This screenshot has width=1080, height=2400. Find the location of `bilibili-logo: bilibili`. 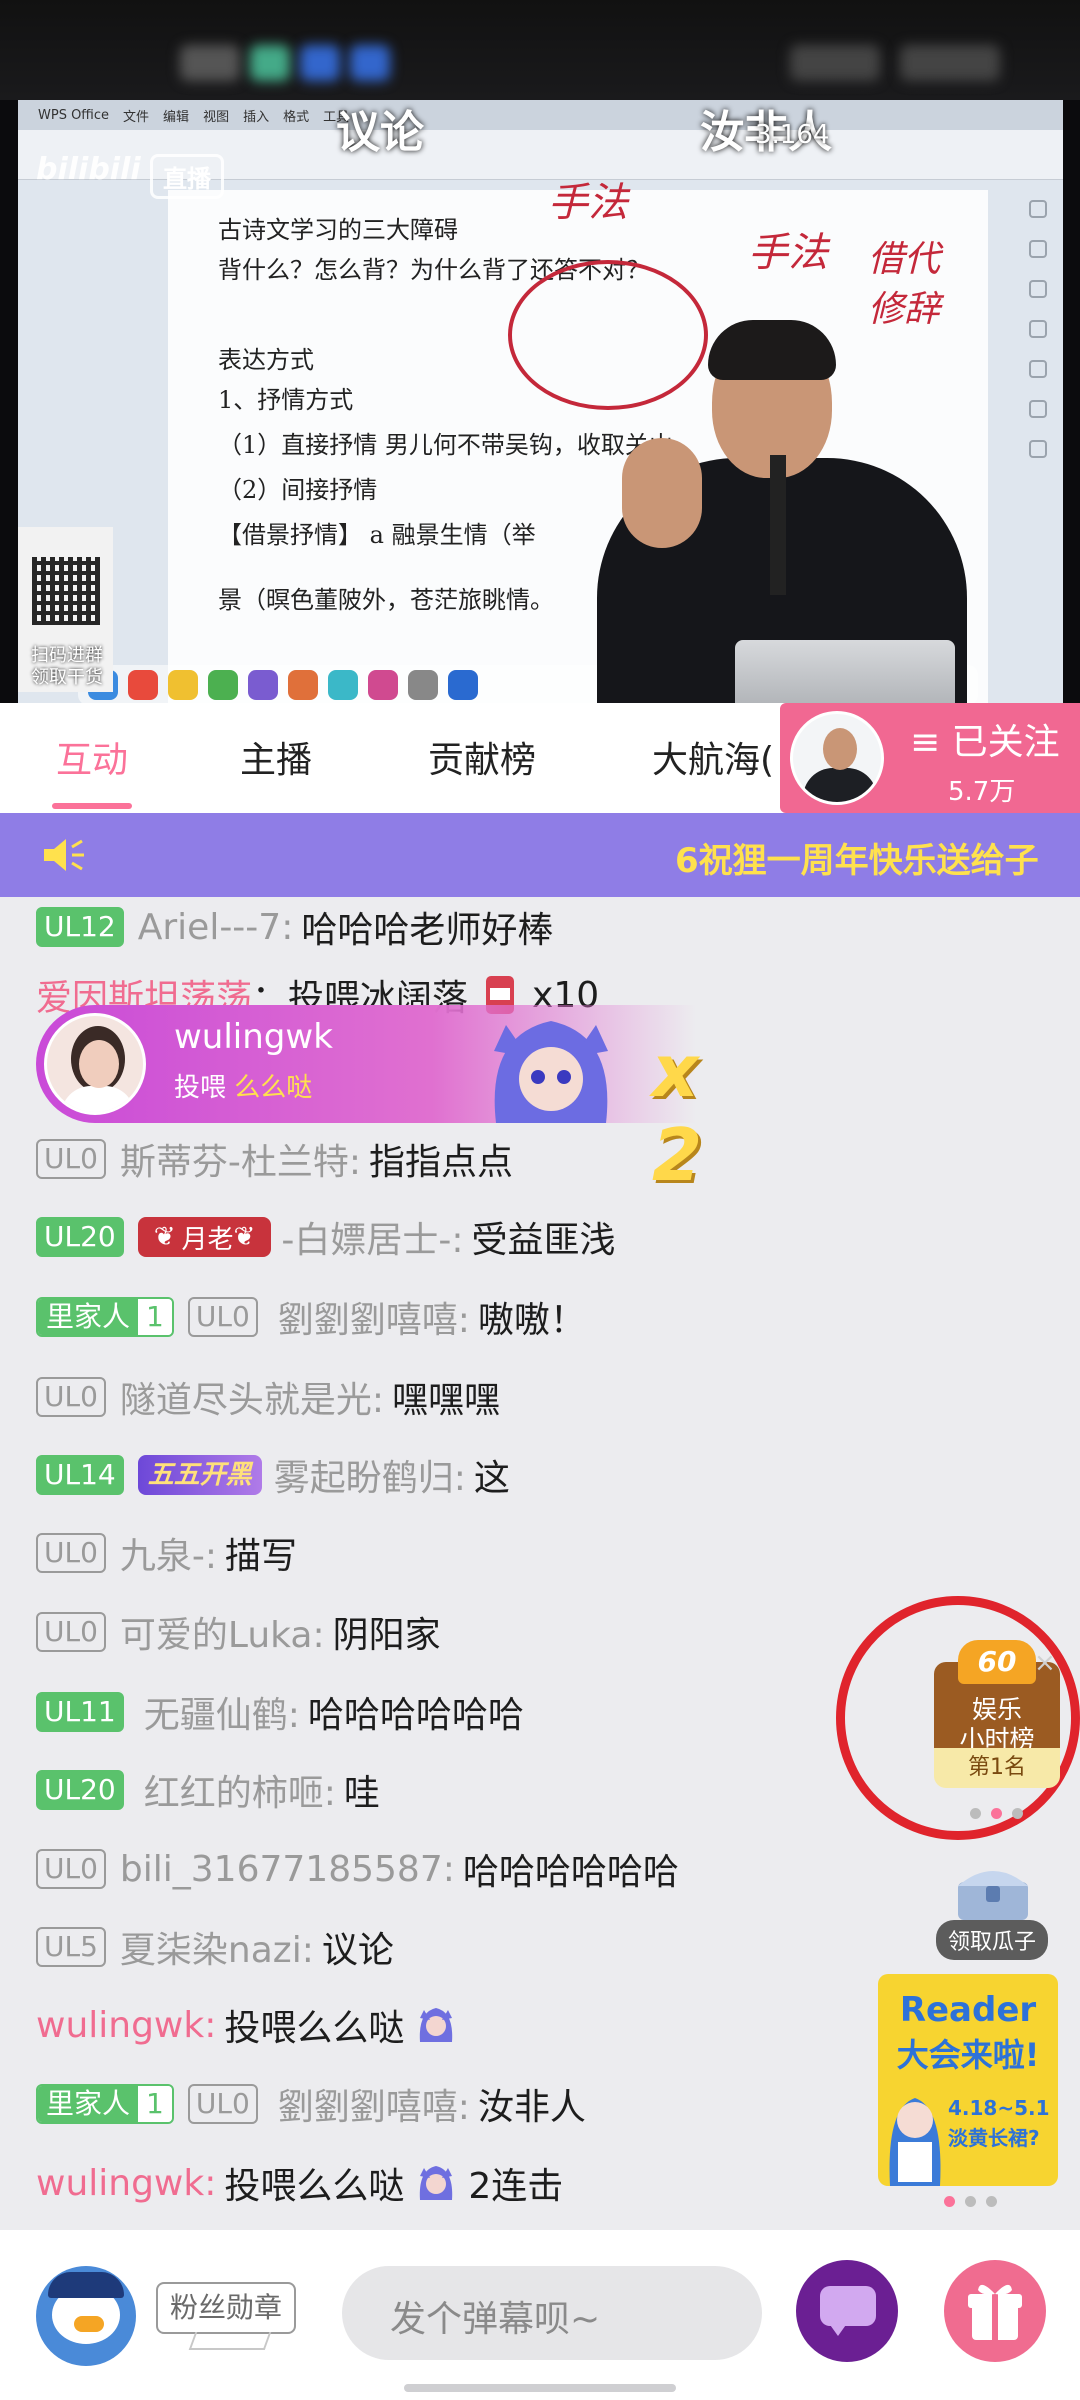

bilibili-logo: bilibili is located at coordinates (88, 169).